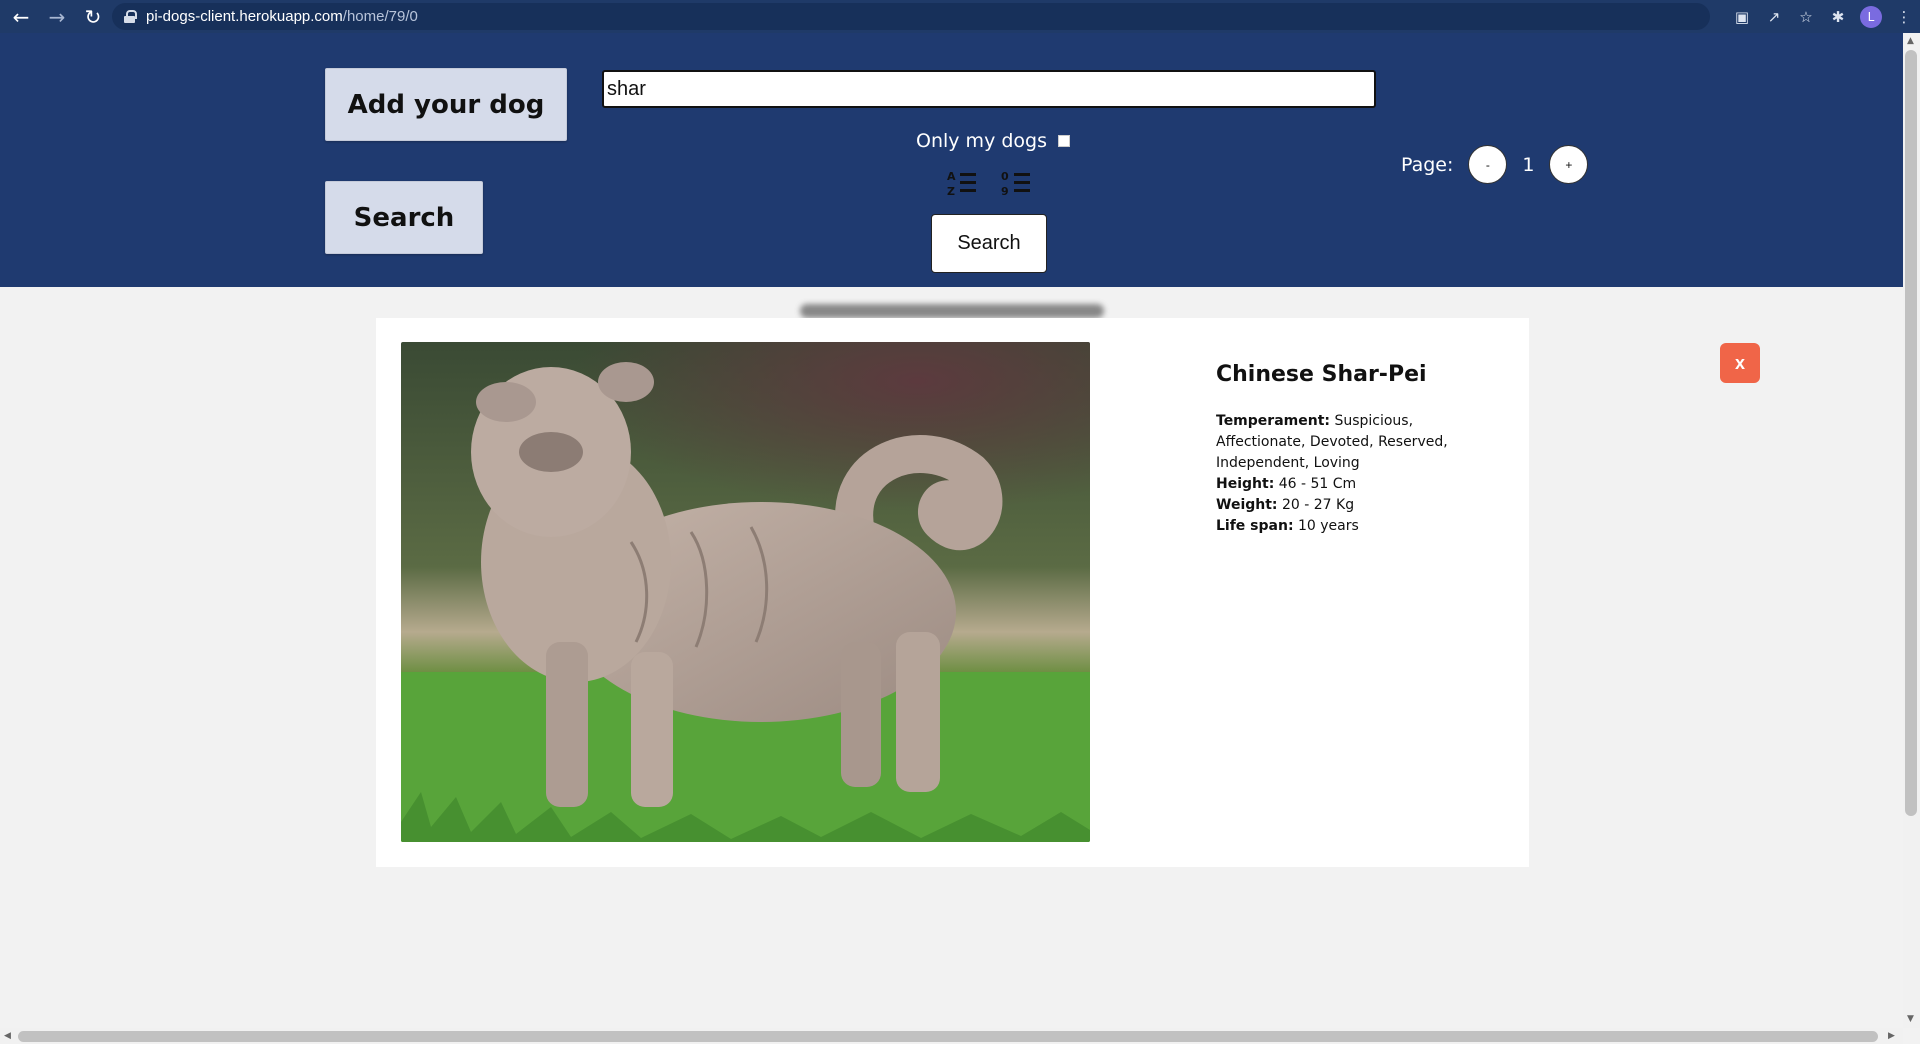 The height and width of the screenshot is (1044, 1920). Describe the element at coordinates (962, 183) in the screenshot. I see `sort-alpha-icon: A Z` at that location.